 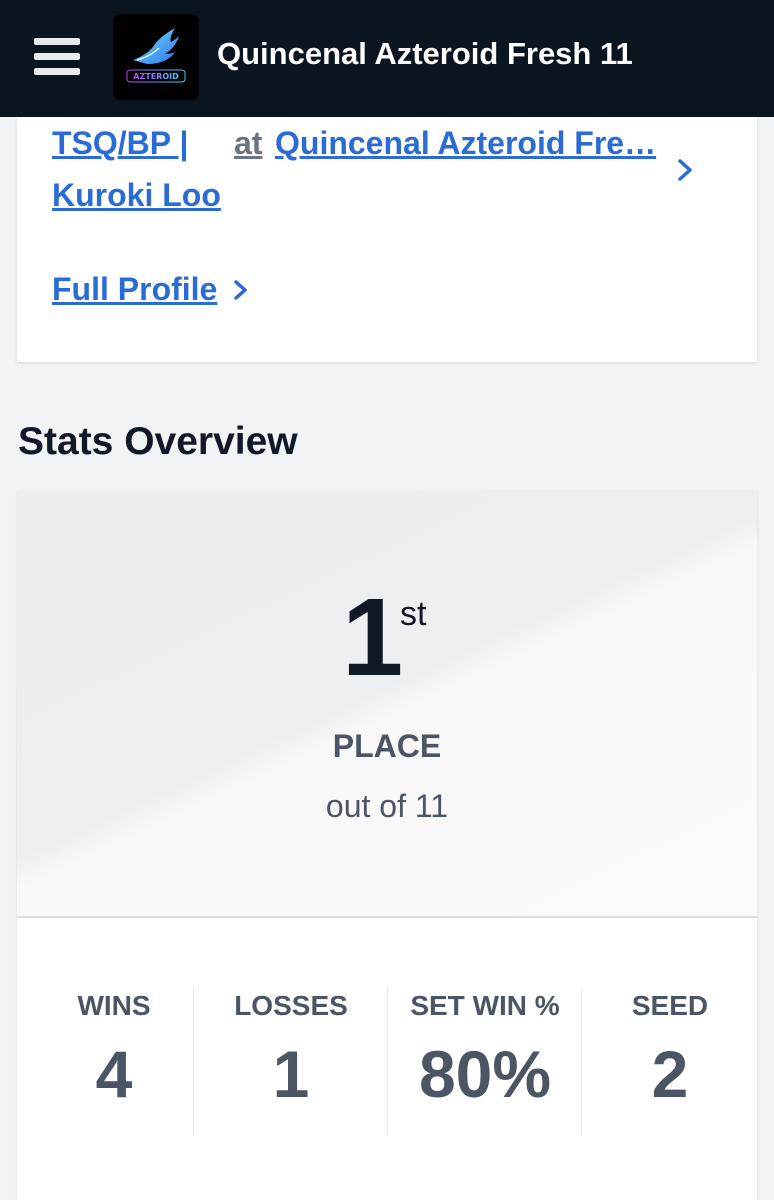 I want to click on svg-text: AZTEROID, so click(x=156, y=76).